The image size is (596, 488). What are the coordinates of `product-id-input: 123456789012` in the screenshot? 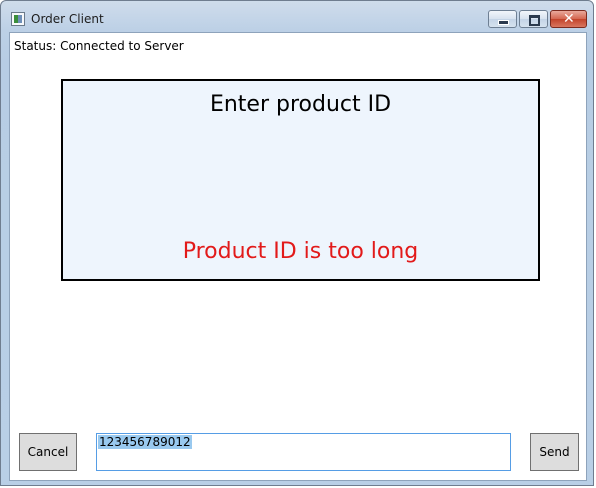 It's located at (303, 452).